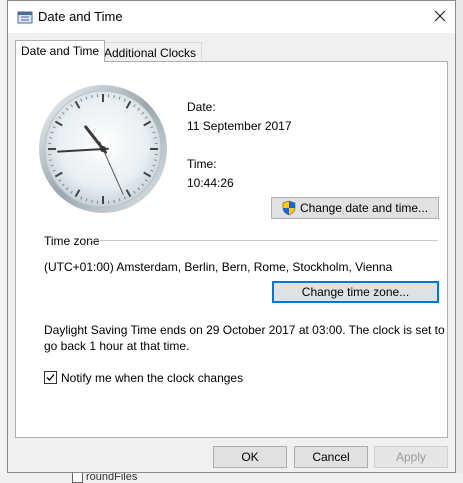 This screenshot has height=483, width=463. What do you see at coordinates (150, 51) in the screenshot?
I see `tab-additional-clocks: Additional Clocks` at bounding box center [150, 51].